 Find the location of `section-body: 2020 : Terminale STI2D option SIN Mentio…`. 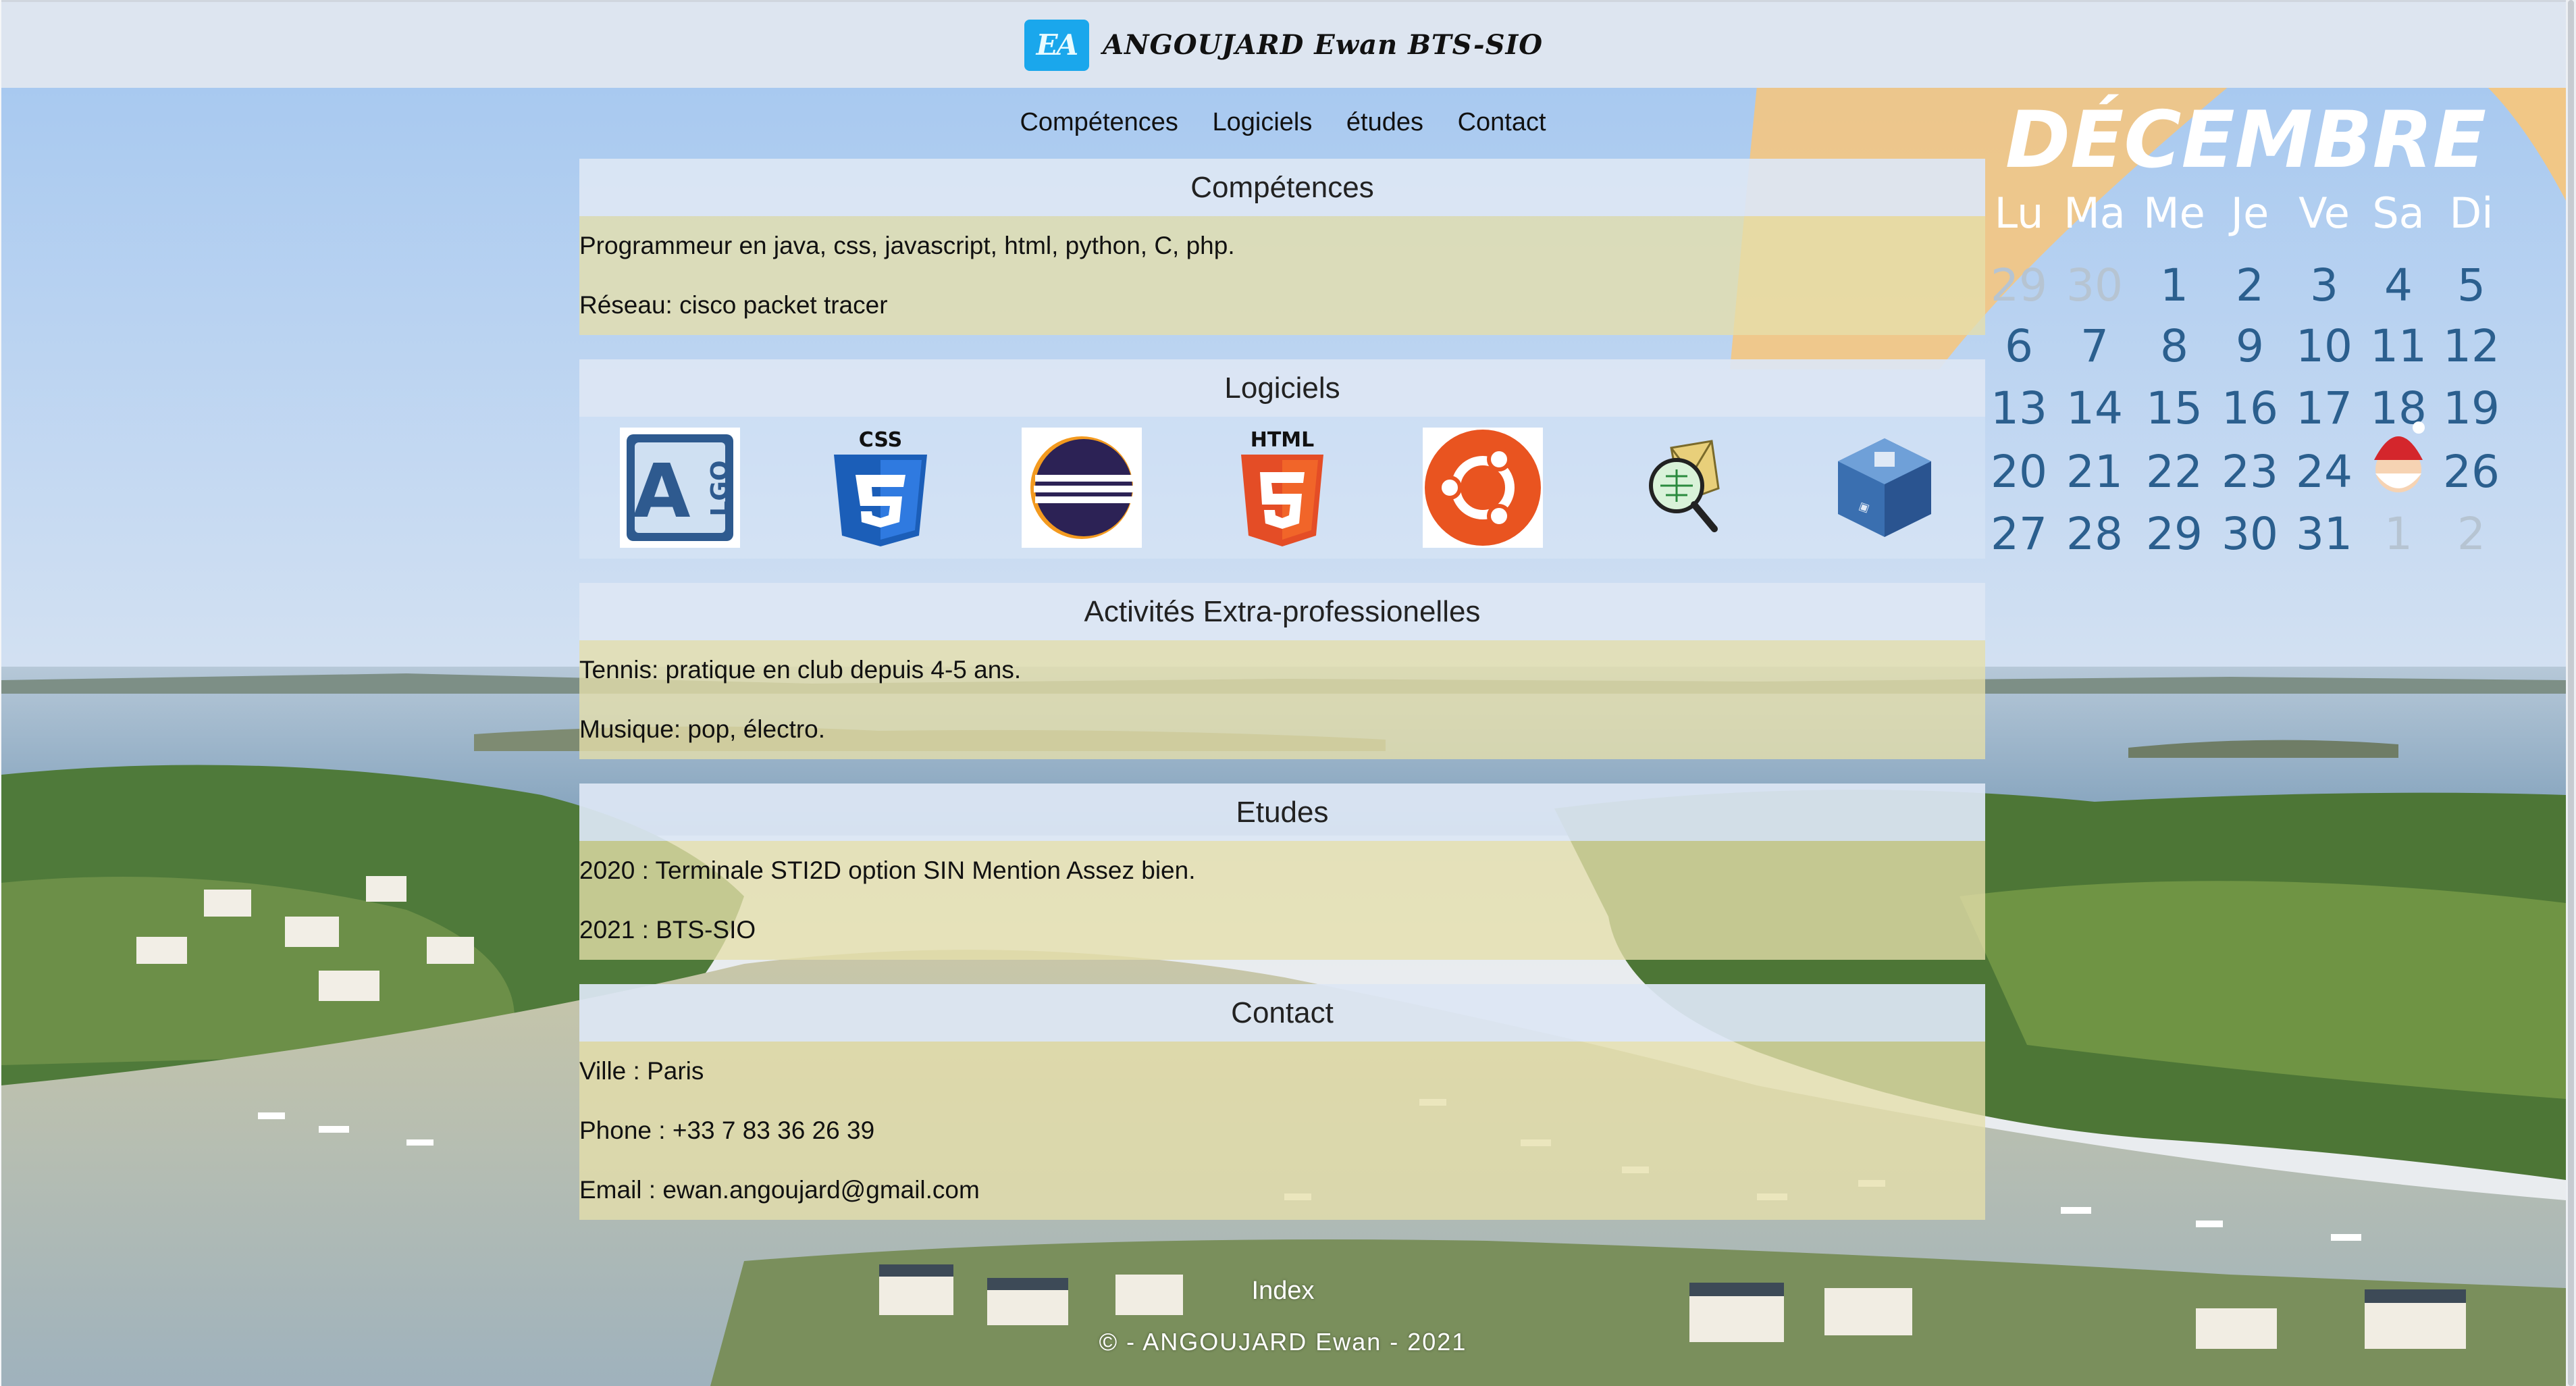

section-body: 2020 : Terminale STI2D option SIN Mentio… is located at coordinates (1282, 900).